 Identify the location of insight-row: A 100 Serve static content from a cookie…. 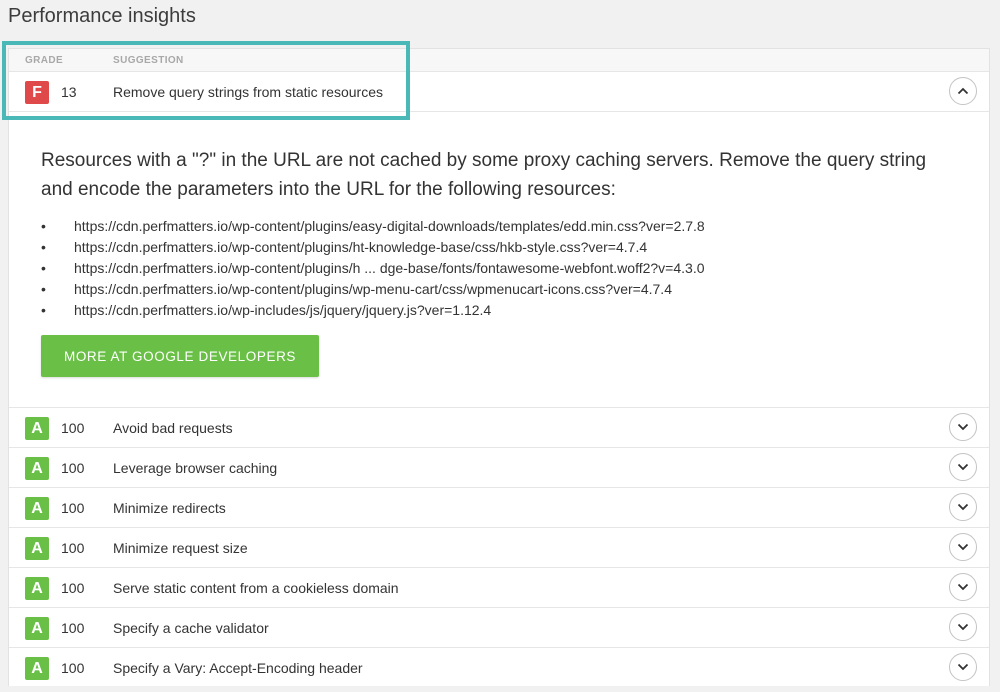
(499, 588).